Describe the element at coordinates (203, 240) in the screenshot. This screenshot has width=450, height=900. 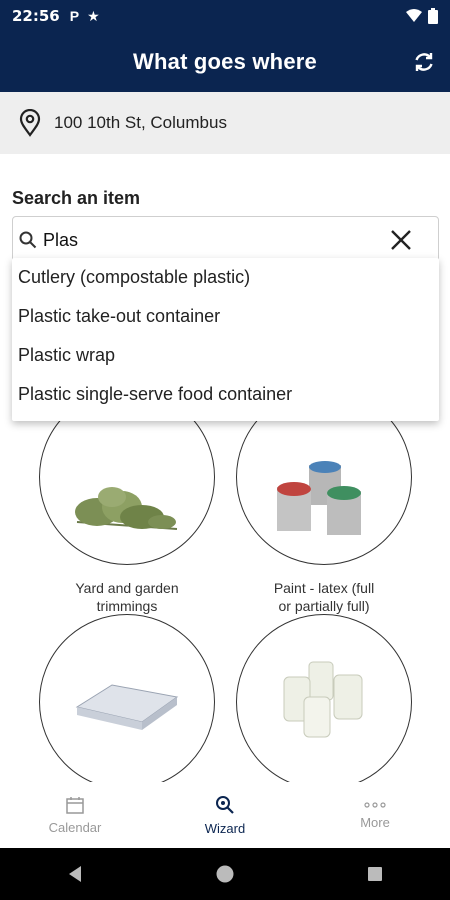
I see `search-input` at that location.